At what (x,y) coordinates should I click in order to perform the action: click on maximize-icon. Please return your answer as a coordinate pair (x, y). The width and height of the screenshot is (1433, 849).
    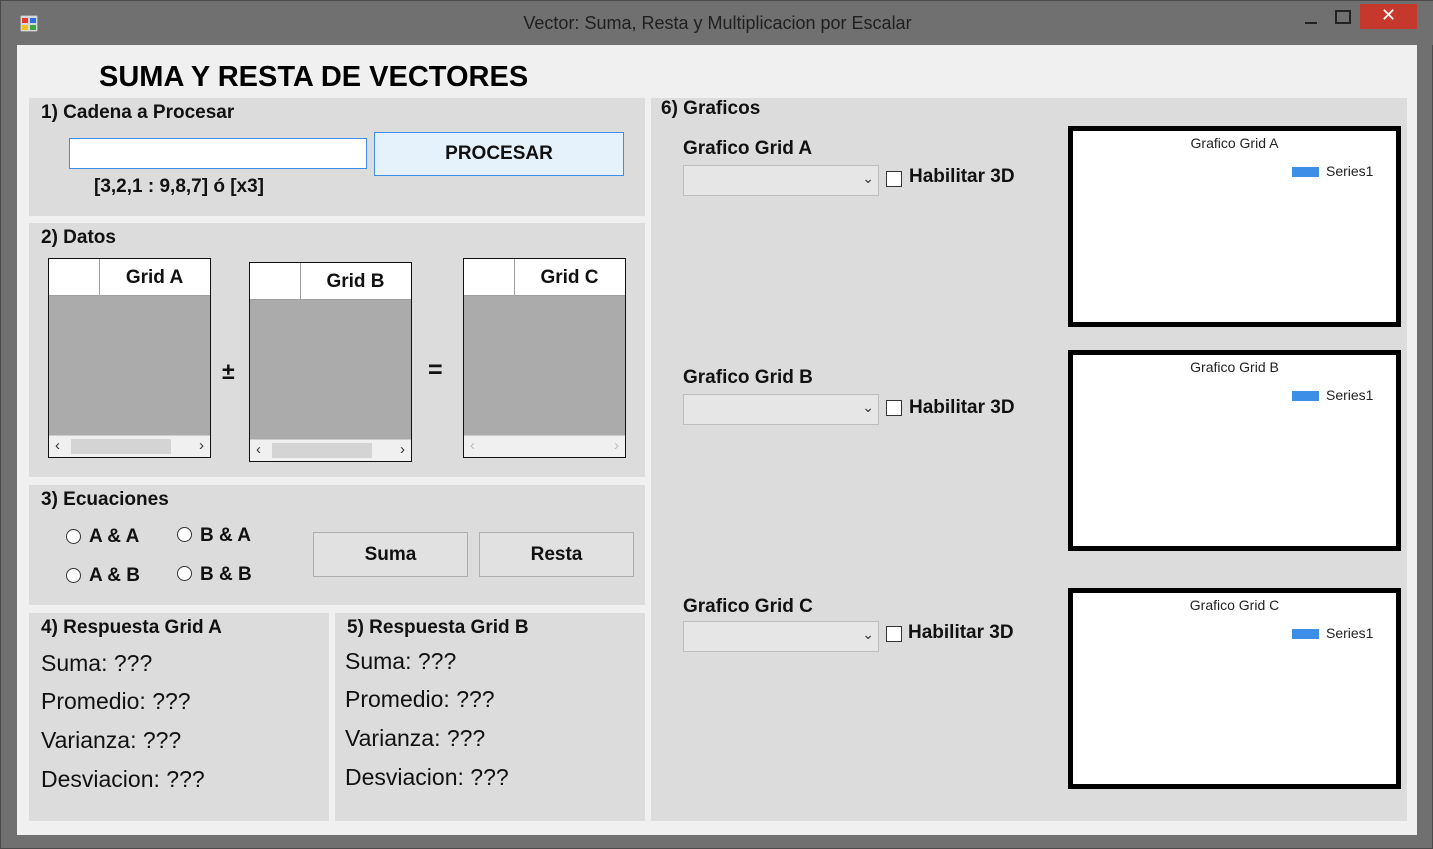
    Looking at the image, I should click on (1343, 18).